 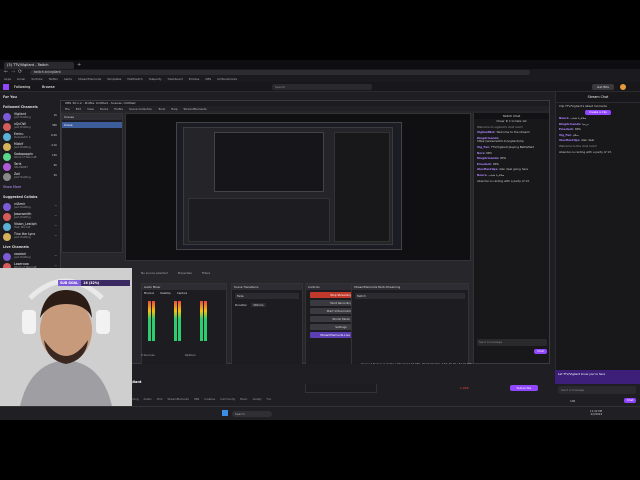 What do you see at coordinates (30, 147) in the screenshot?
I see `sidebar-channel: Mizkif Just Chatting 4.1K` at bounding box center [30, 147].